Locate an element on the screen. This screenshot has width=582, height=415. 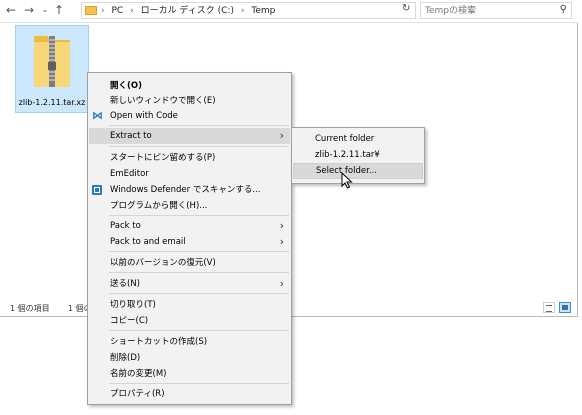
zip-folder-icon is located at coordinates (52, 61).